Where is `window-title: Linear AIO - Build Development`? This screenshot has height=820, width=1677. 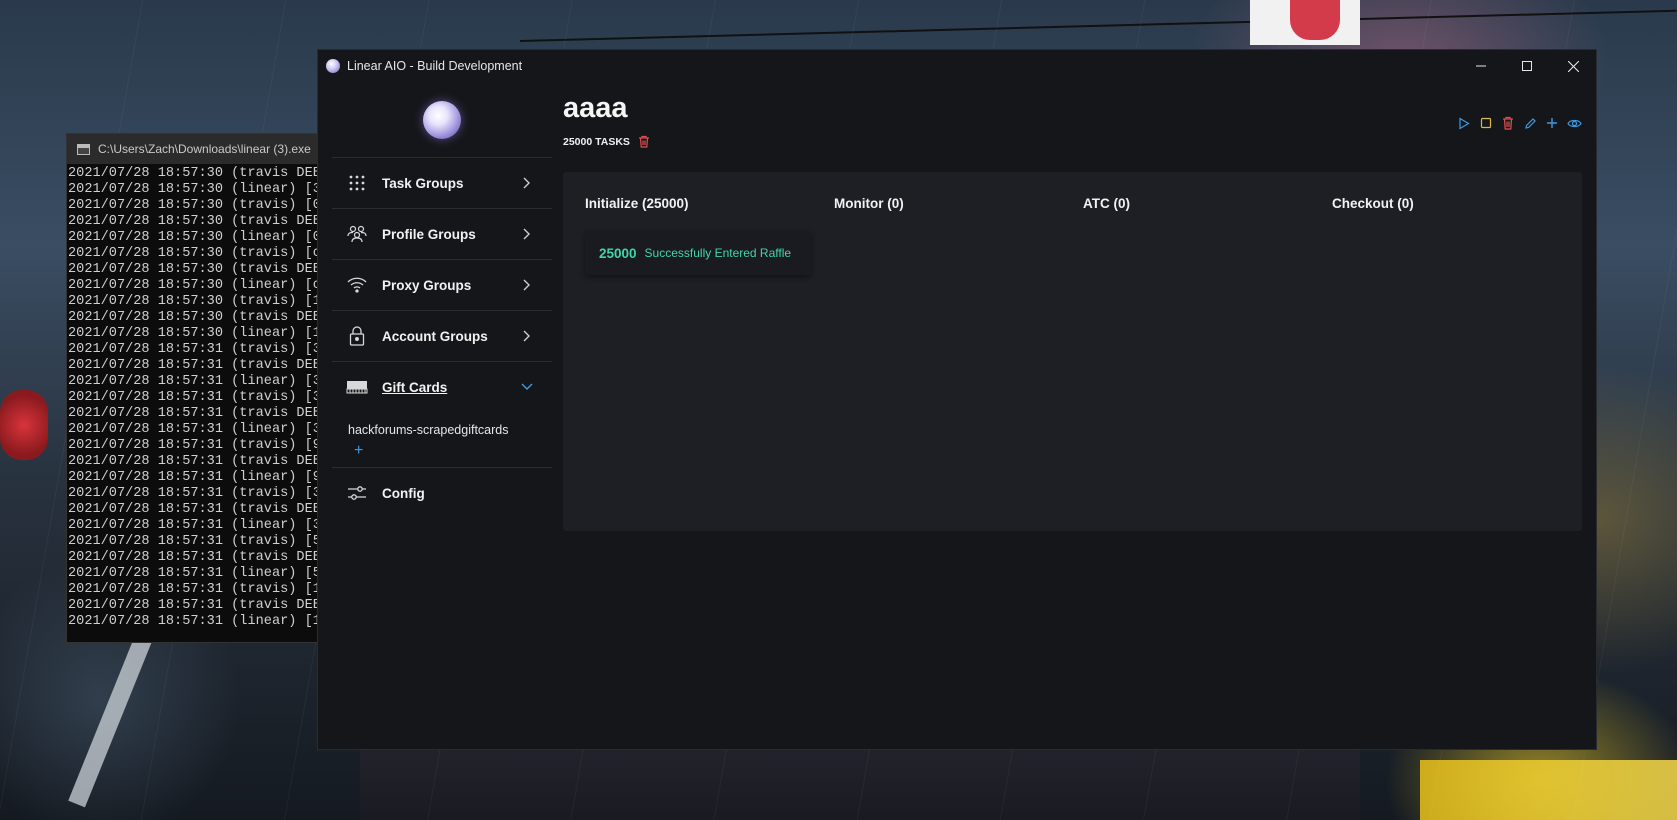 window-title: Linear AIO - Build Development is located at coordinates (435, 66).